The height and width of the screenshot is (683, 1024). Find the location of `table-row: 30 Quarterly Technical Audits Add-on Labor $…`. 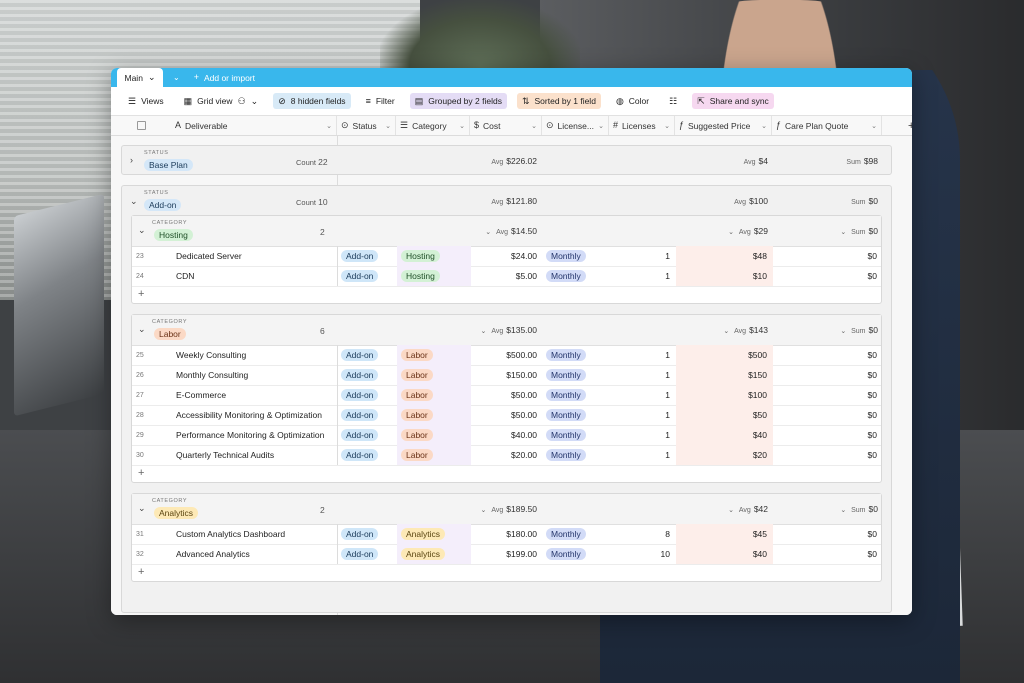

table-row: 30 Quarterly Technical Audits Add-on Labor $… is located at coordinates (506, 455).